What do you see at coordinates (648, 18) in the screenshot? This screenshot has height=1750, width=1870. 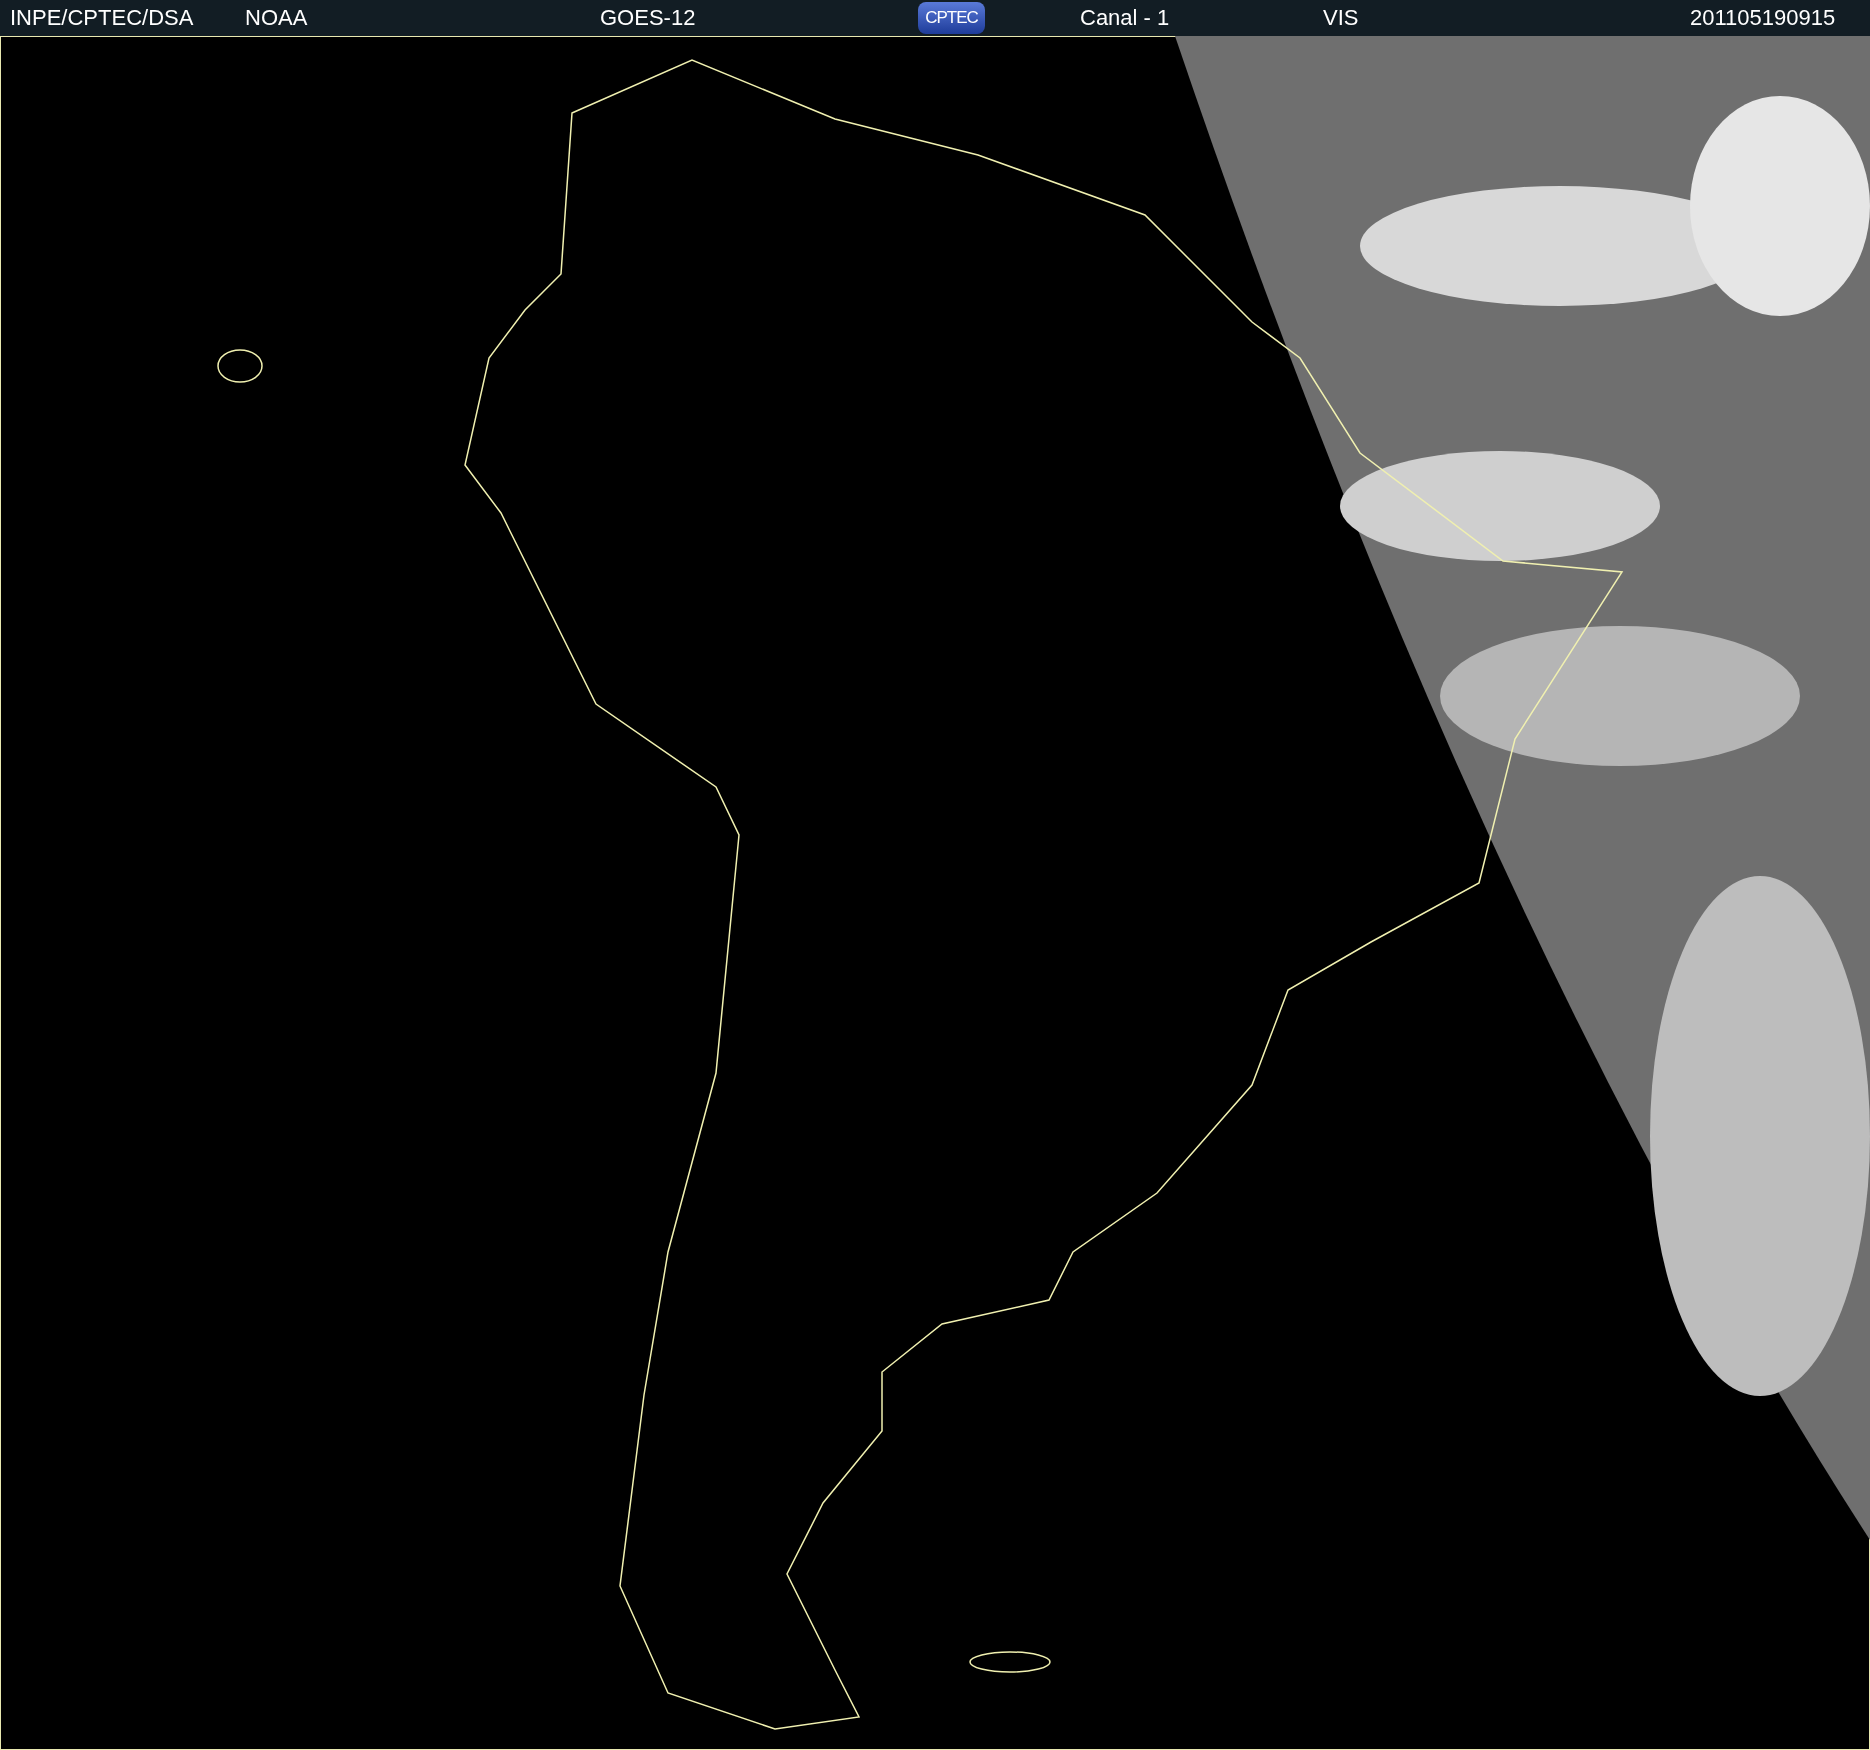 I see `header-label: GOES-12` at bounding box center [648, 18].